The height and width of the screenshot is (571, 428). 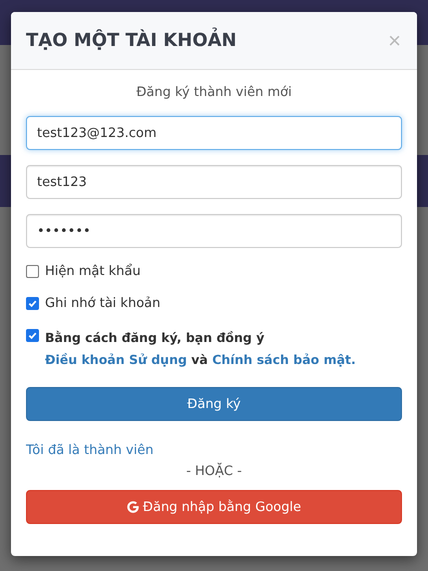 What do you see at coordinates (132, 507) in the screenshot?
I see `google-icon` at bounding box center [132, 507].